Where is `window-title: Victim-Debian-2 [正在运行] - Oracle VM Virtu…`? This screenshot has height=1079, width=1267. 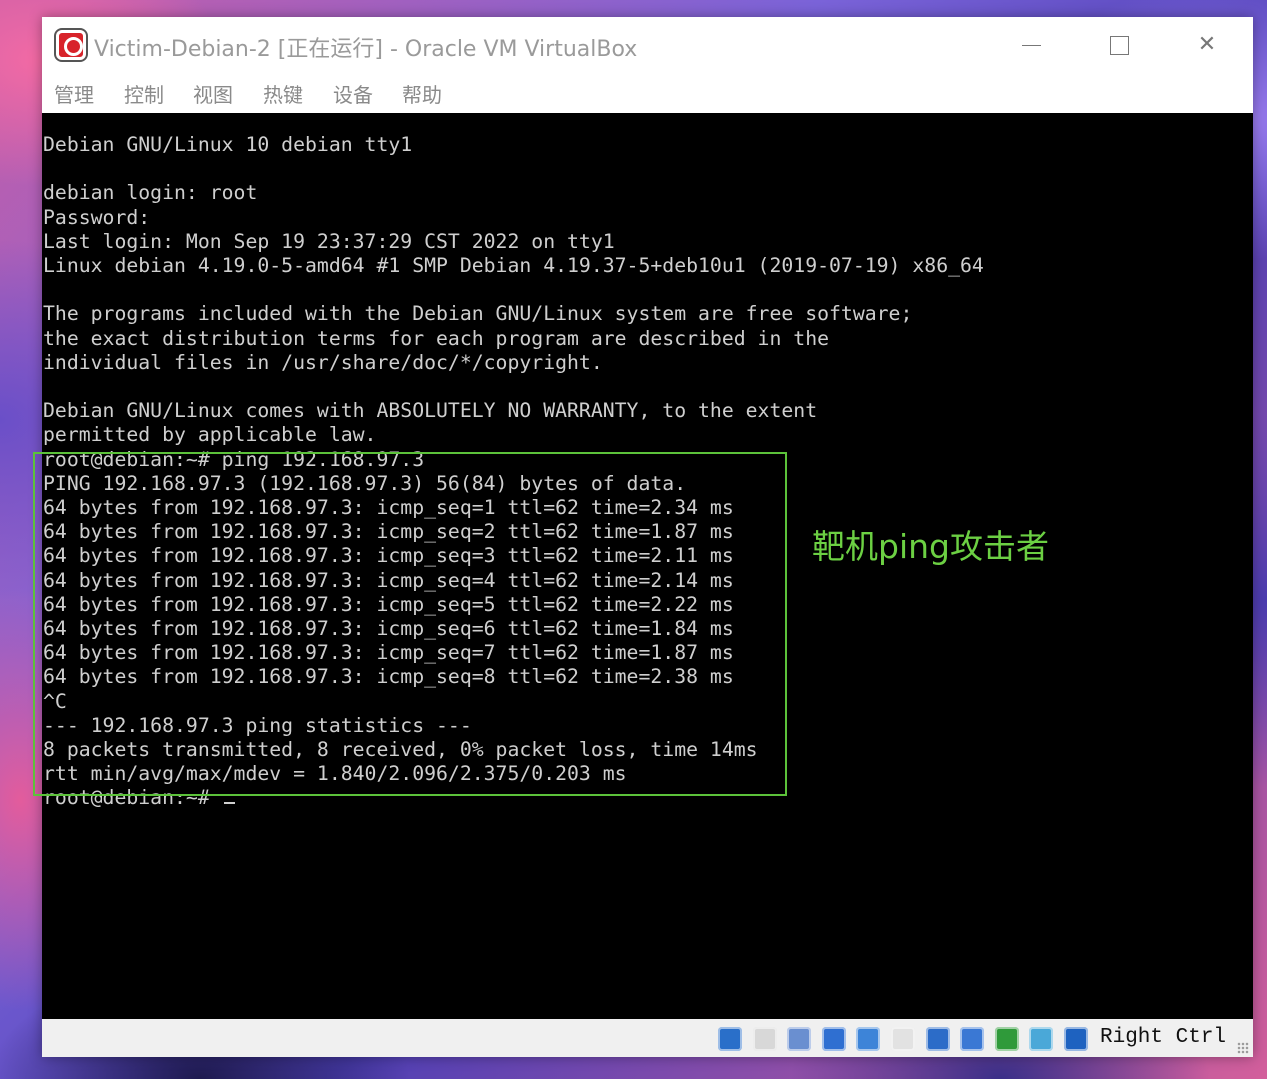
window-title: Victim-Debian-2 [正在运行] - Oracle VM Virtu… is located at coordinates (366, 49).